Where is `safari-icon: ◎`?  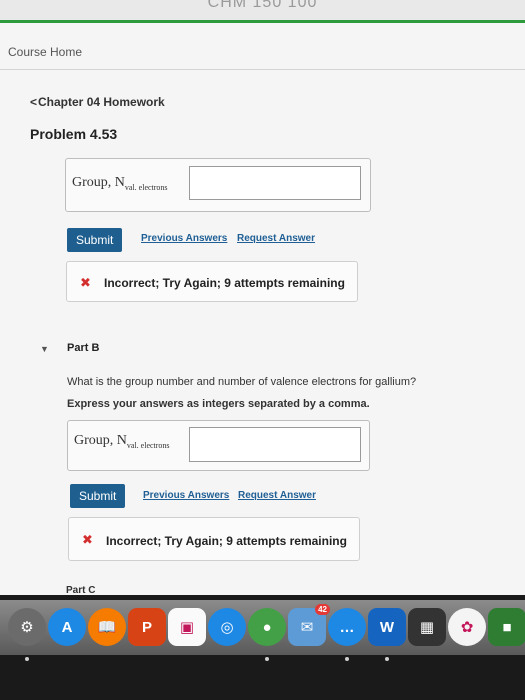
safari-icon: ◎ is located at coordinates (227, 627).